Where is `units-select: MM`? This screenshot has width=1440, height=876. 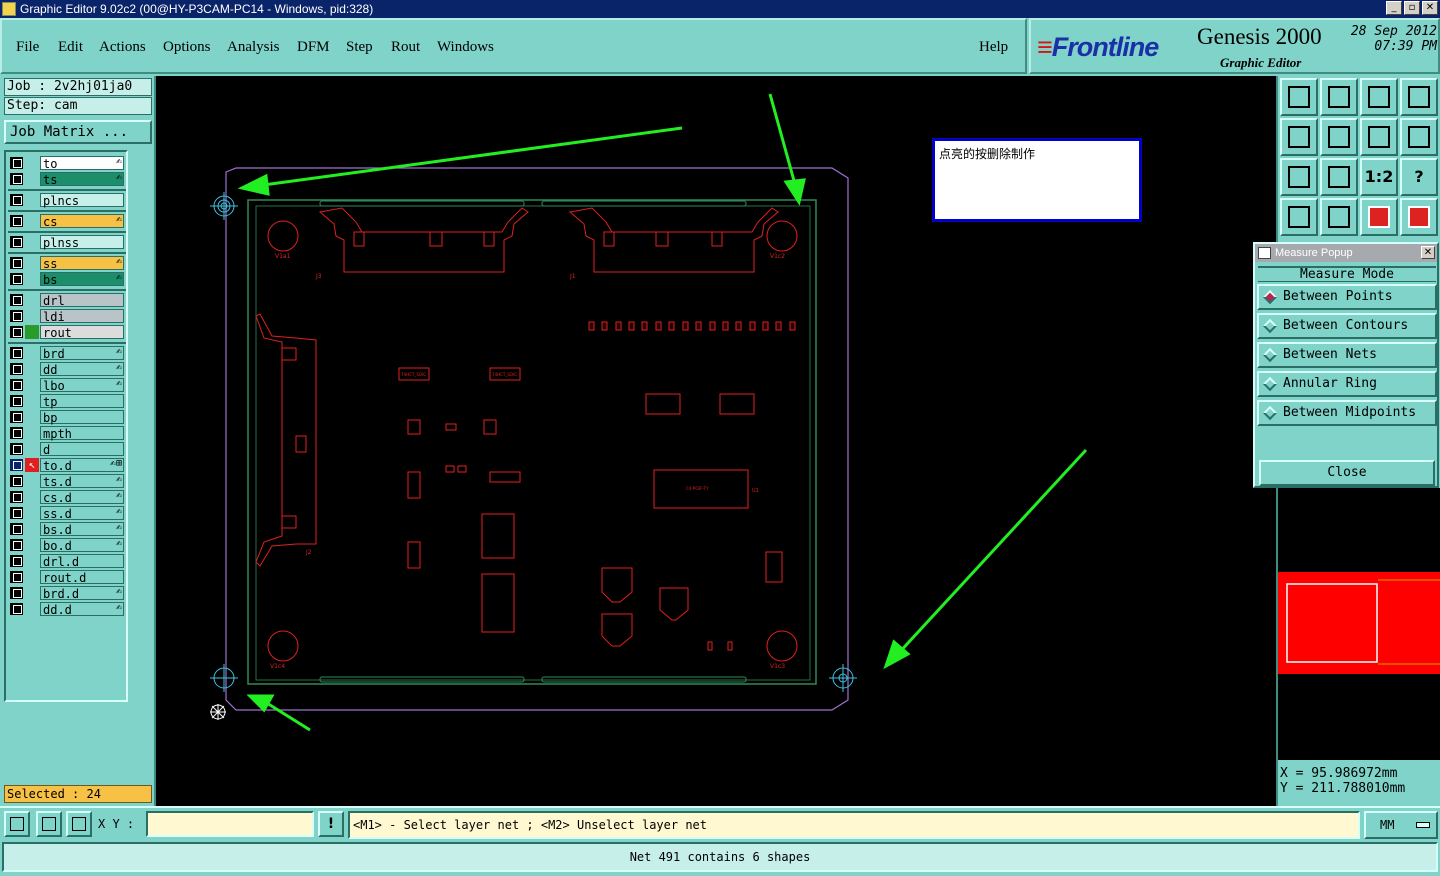
units-select: MM is located at coordinates (1401, 825).